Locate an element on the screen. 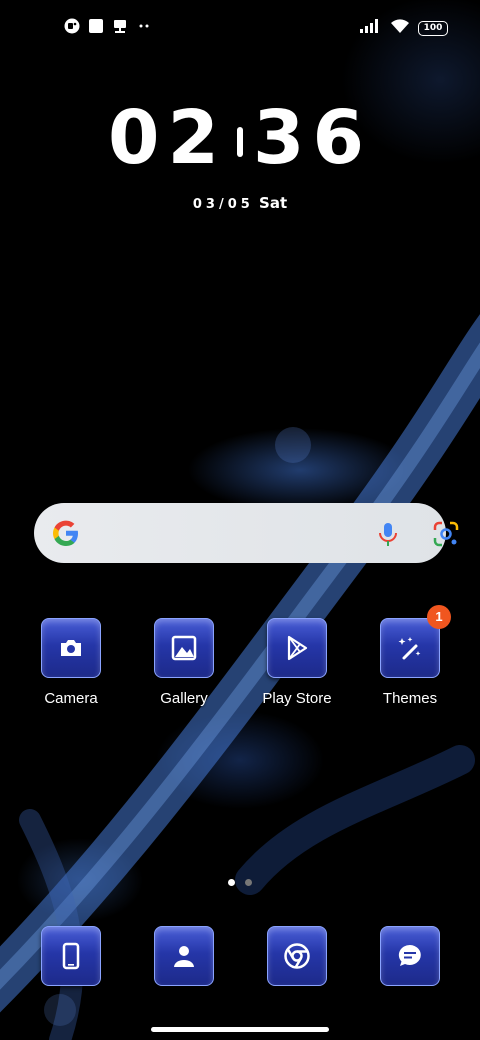 This screenshot has width=480, height=1040. dock-chrome is located at coordinates (297, 956).